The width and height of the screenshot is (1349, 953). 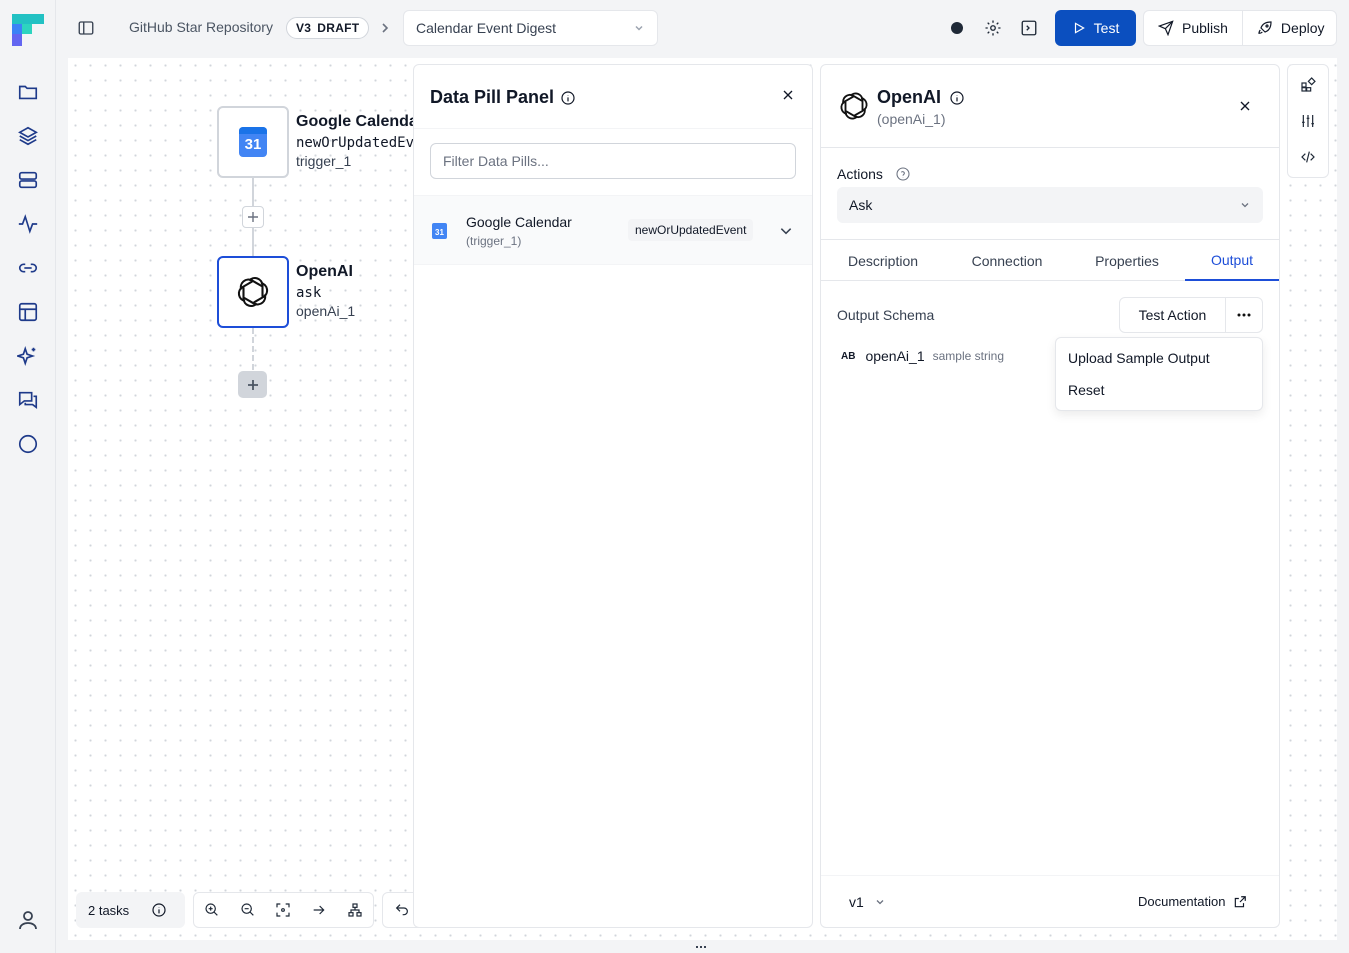 I want to click on canvas-controls, so click(x=283, y=910).